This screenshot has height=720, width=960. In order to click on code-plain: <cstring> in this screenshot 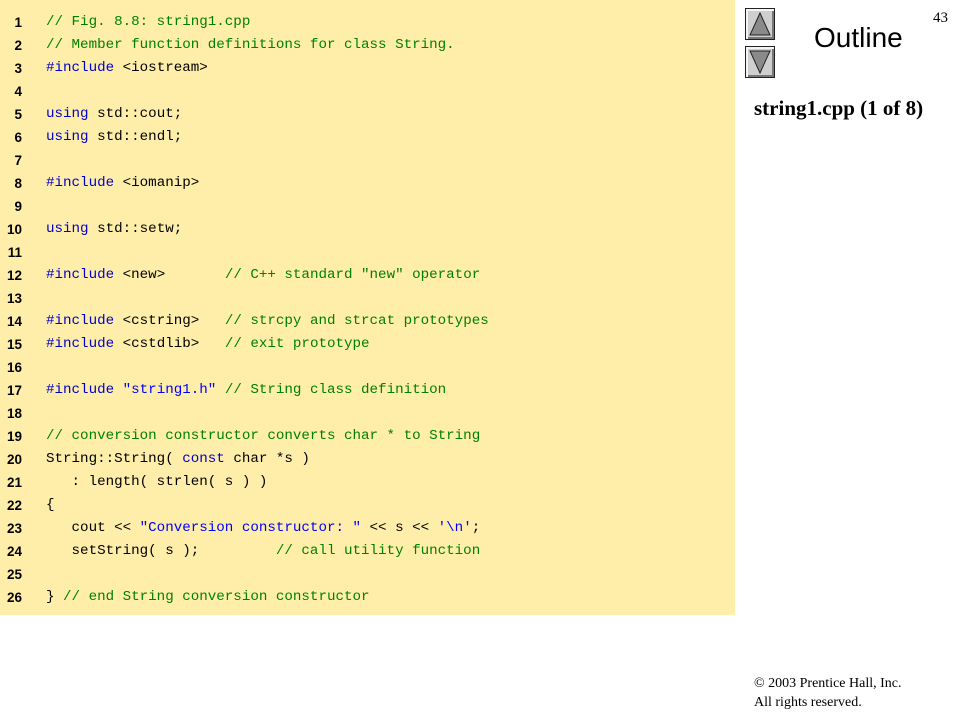, I will do `click(169, 321)`.